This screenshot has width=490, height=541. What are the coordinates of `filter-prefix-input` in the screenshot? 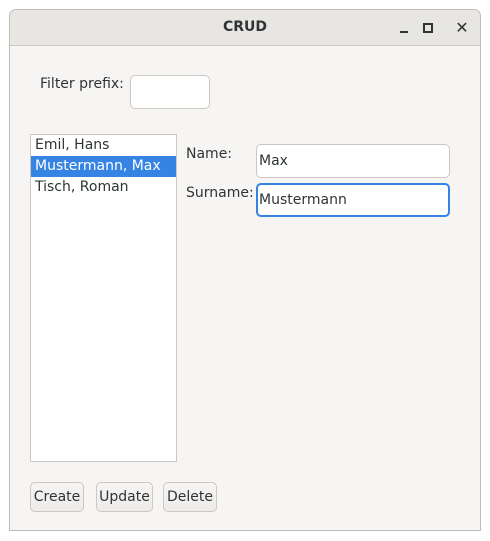 It's located at (170, 92).